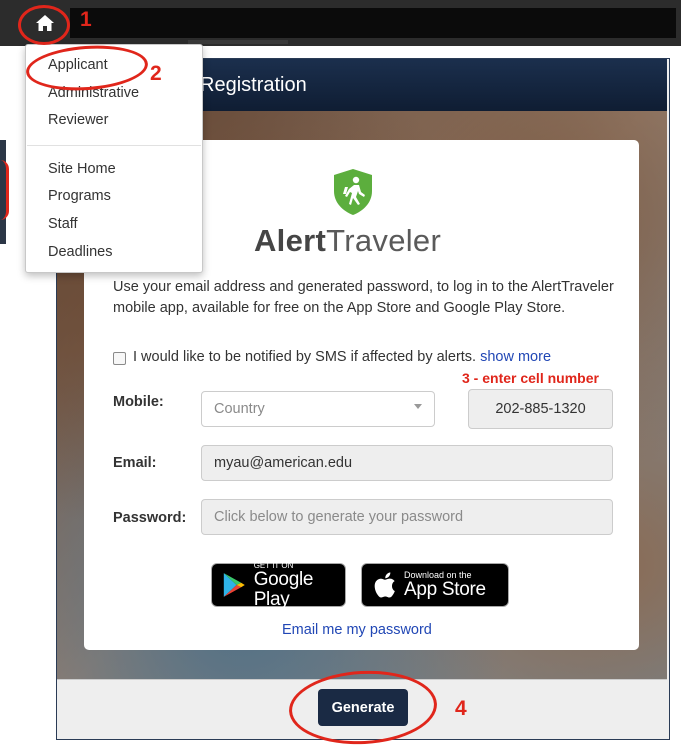  I want to click on annotation-step-3: 3 - enter cell number, so click(530, 378).